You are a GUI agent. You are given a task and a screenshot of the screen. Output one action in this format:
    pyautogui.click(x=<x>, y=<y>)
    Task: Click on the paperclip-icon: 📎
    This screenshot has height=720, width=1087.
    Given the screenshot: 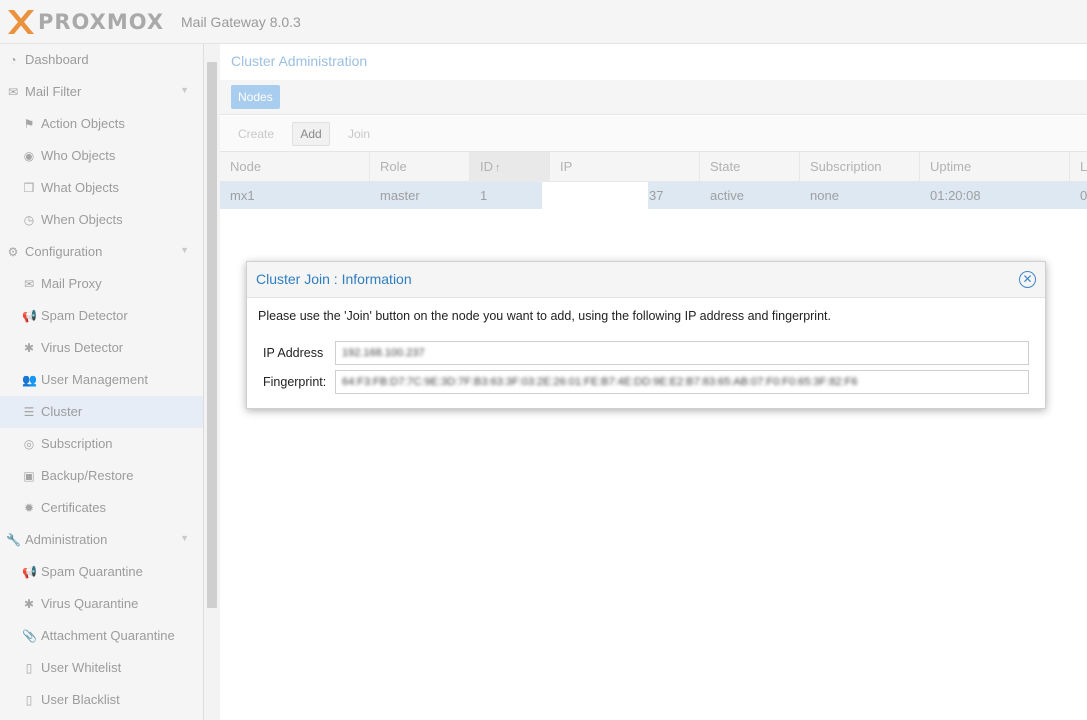 What is the action you would take?
    pyautogui.click(x=29, y=636)
    